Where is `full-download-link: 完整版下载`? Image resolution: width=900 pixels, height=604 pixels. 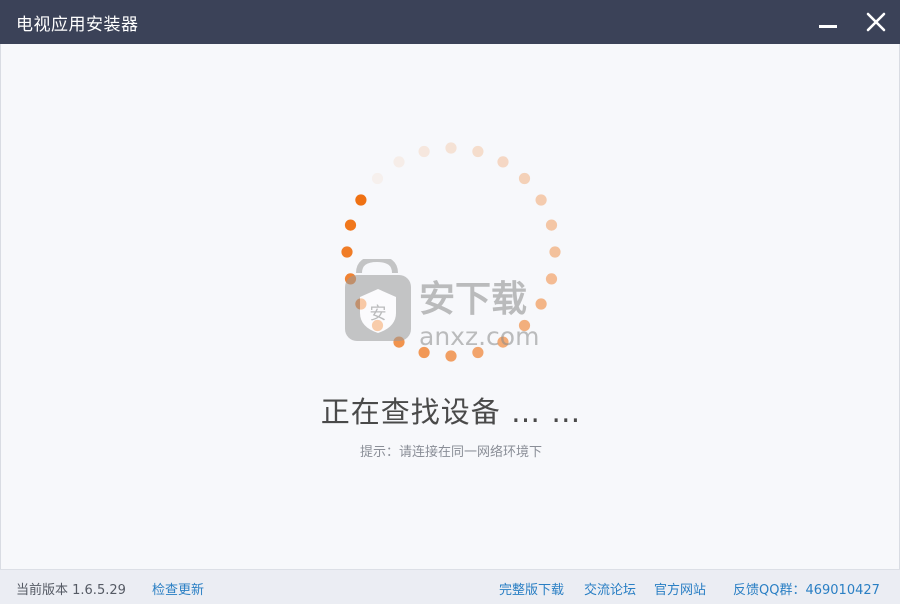 full-download-link: 完整版下载 is located at coordinates (531, 588).